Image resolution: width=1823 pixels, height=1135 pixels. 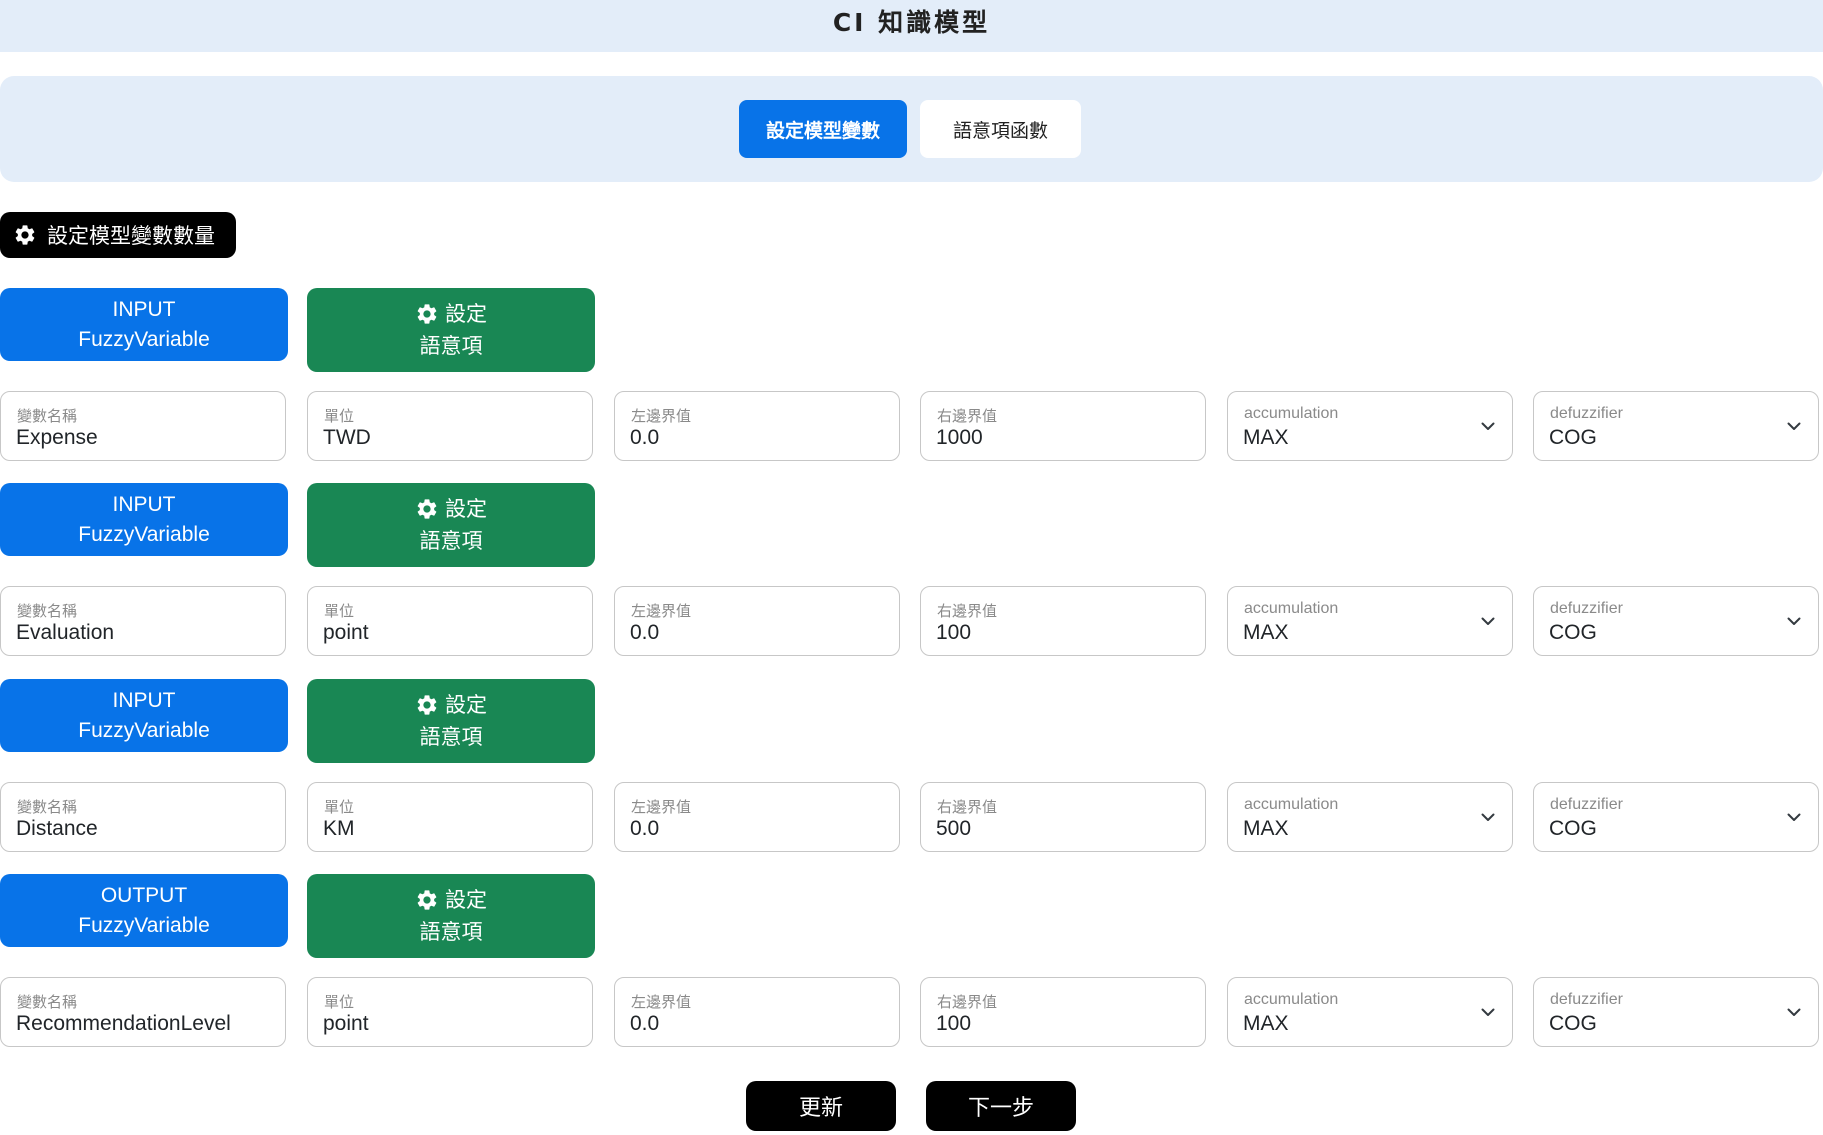 I want to click on app-header: CI 知識模型, so click(x=911, y=26).